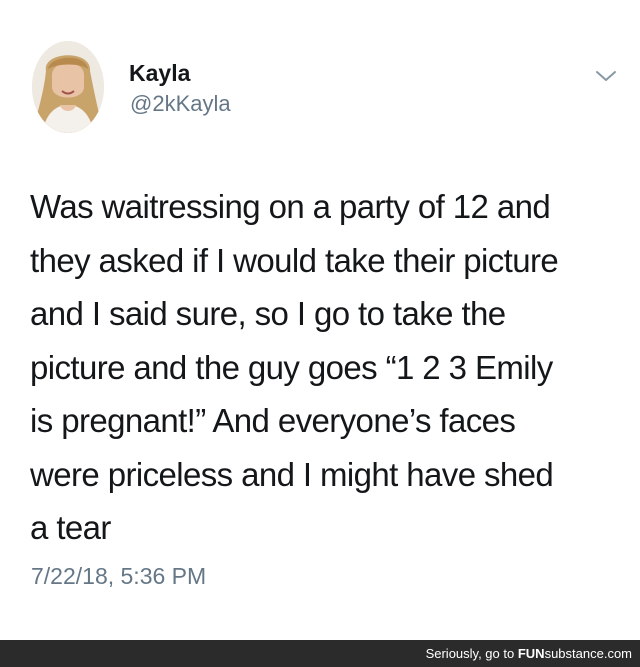  I want to click on display-name: Kayla, so click(159, 73).